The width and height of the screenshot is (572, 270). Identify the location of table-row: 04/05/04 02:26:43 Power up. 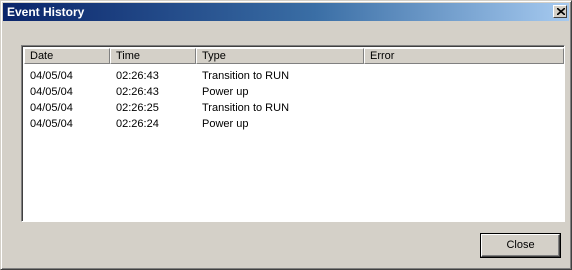
(294, 92).